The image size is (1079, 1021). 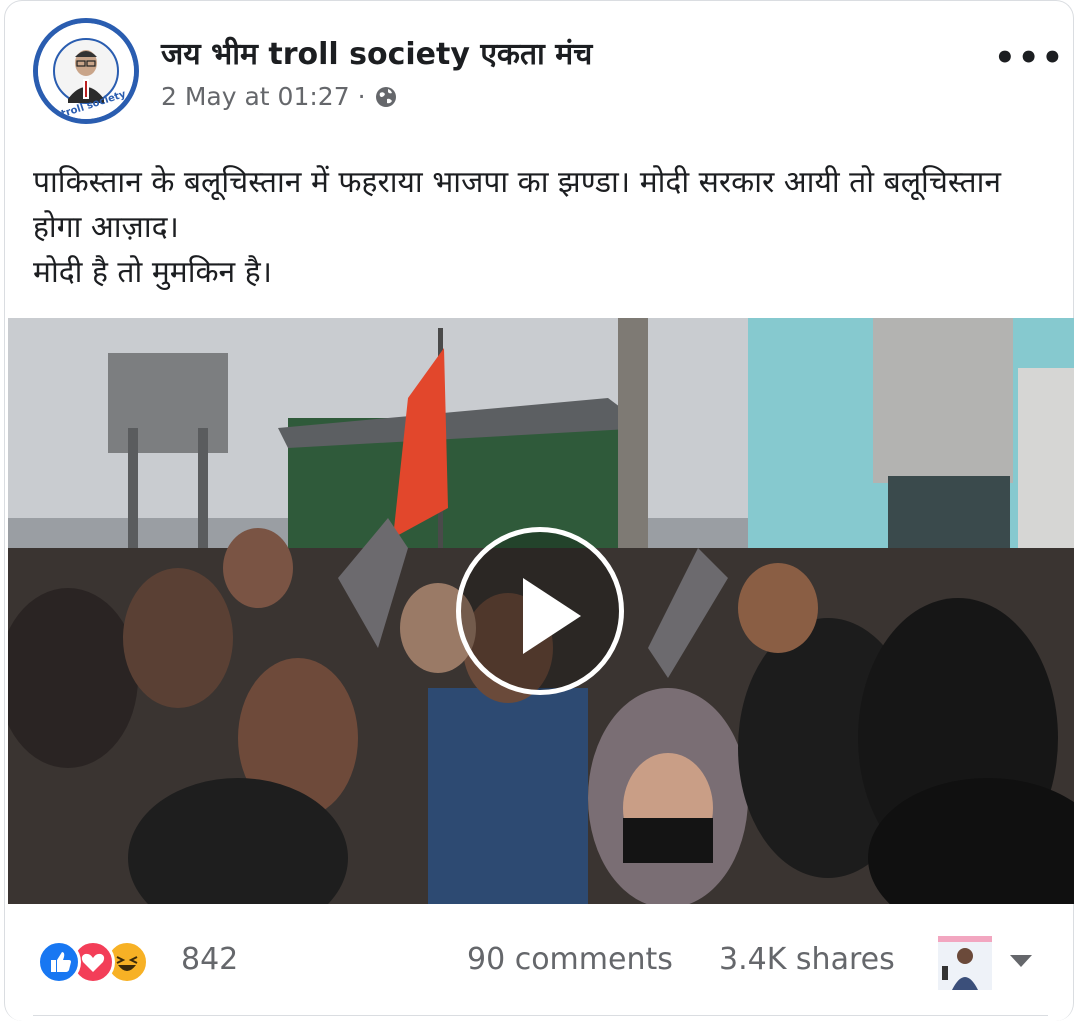 What do you see at coordinates (152, 272) in the screenshot?
I see `post-text-line: मोदी है तो मुमकिन है।` at bounding box center [152, 272].